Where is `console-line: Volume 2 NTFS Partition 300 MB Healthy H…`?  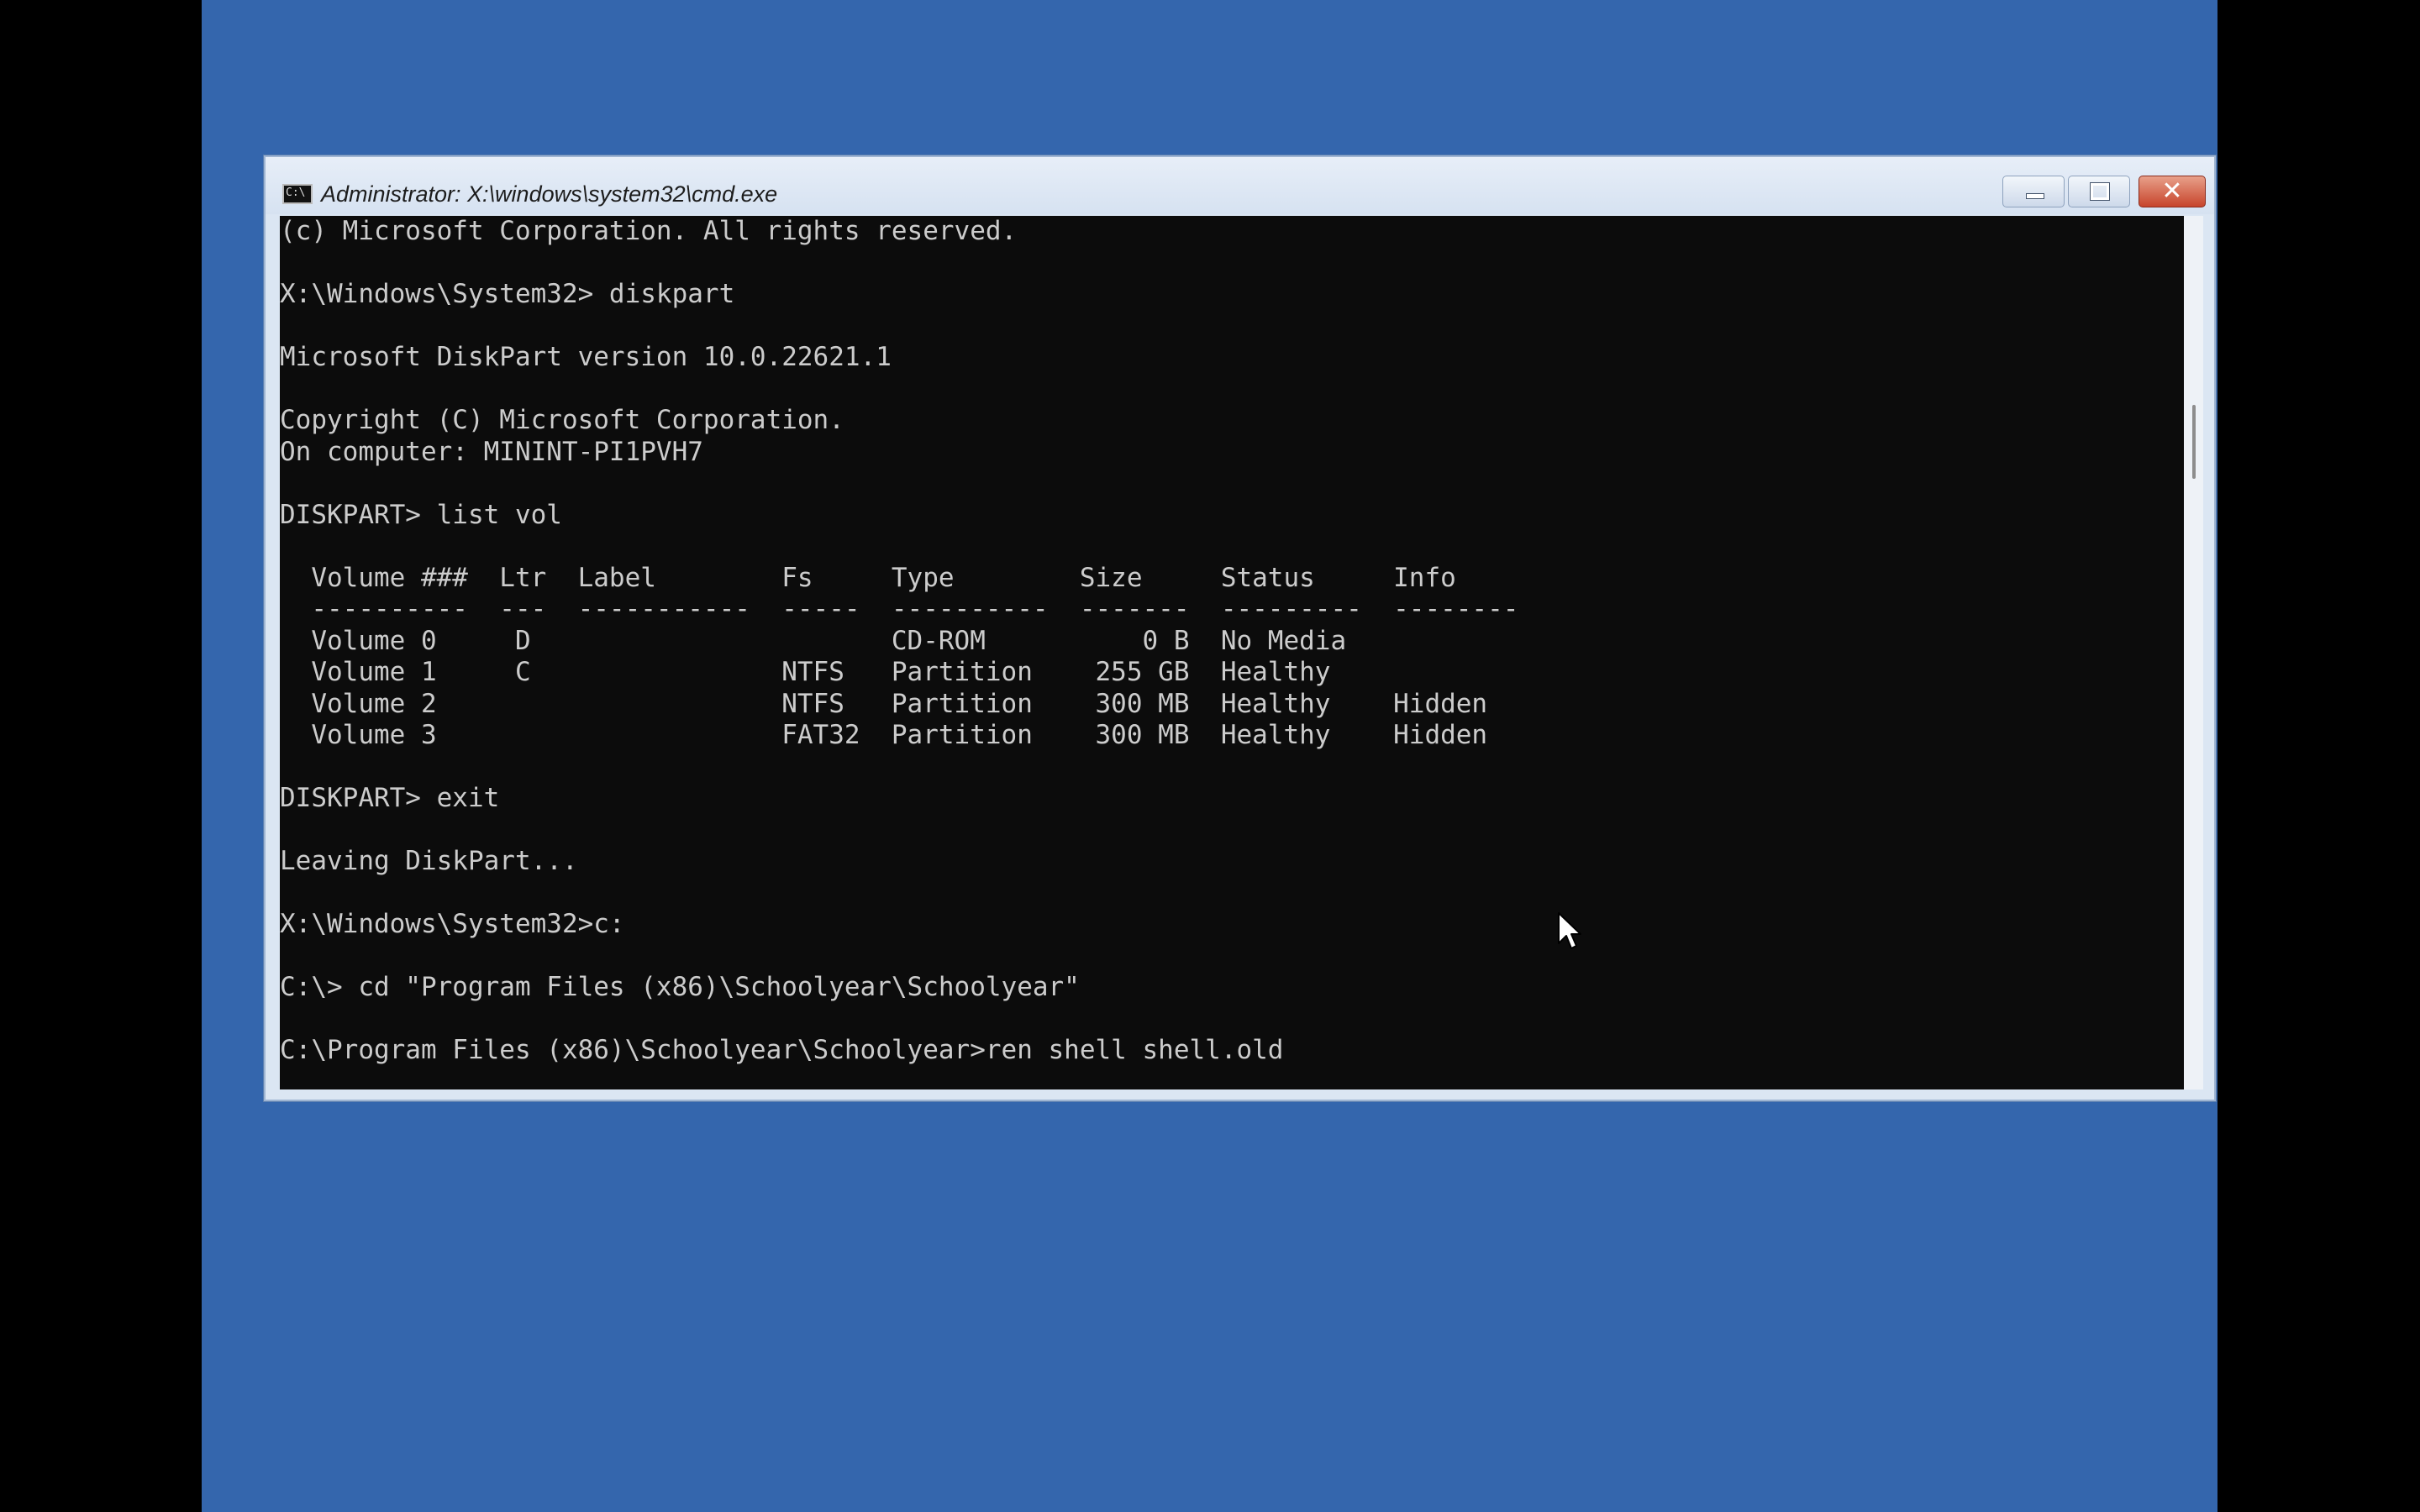 console-line: Volume 2 NTFS Partition 300 MB Healthy H… is located at coordinates (884, 703).